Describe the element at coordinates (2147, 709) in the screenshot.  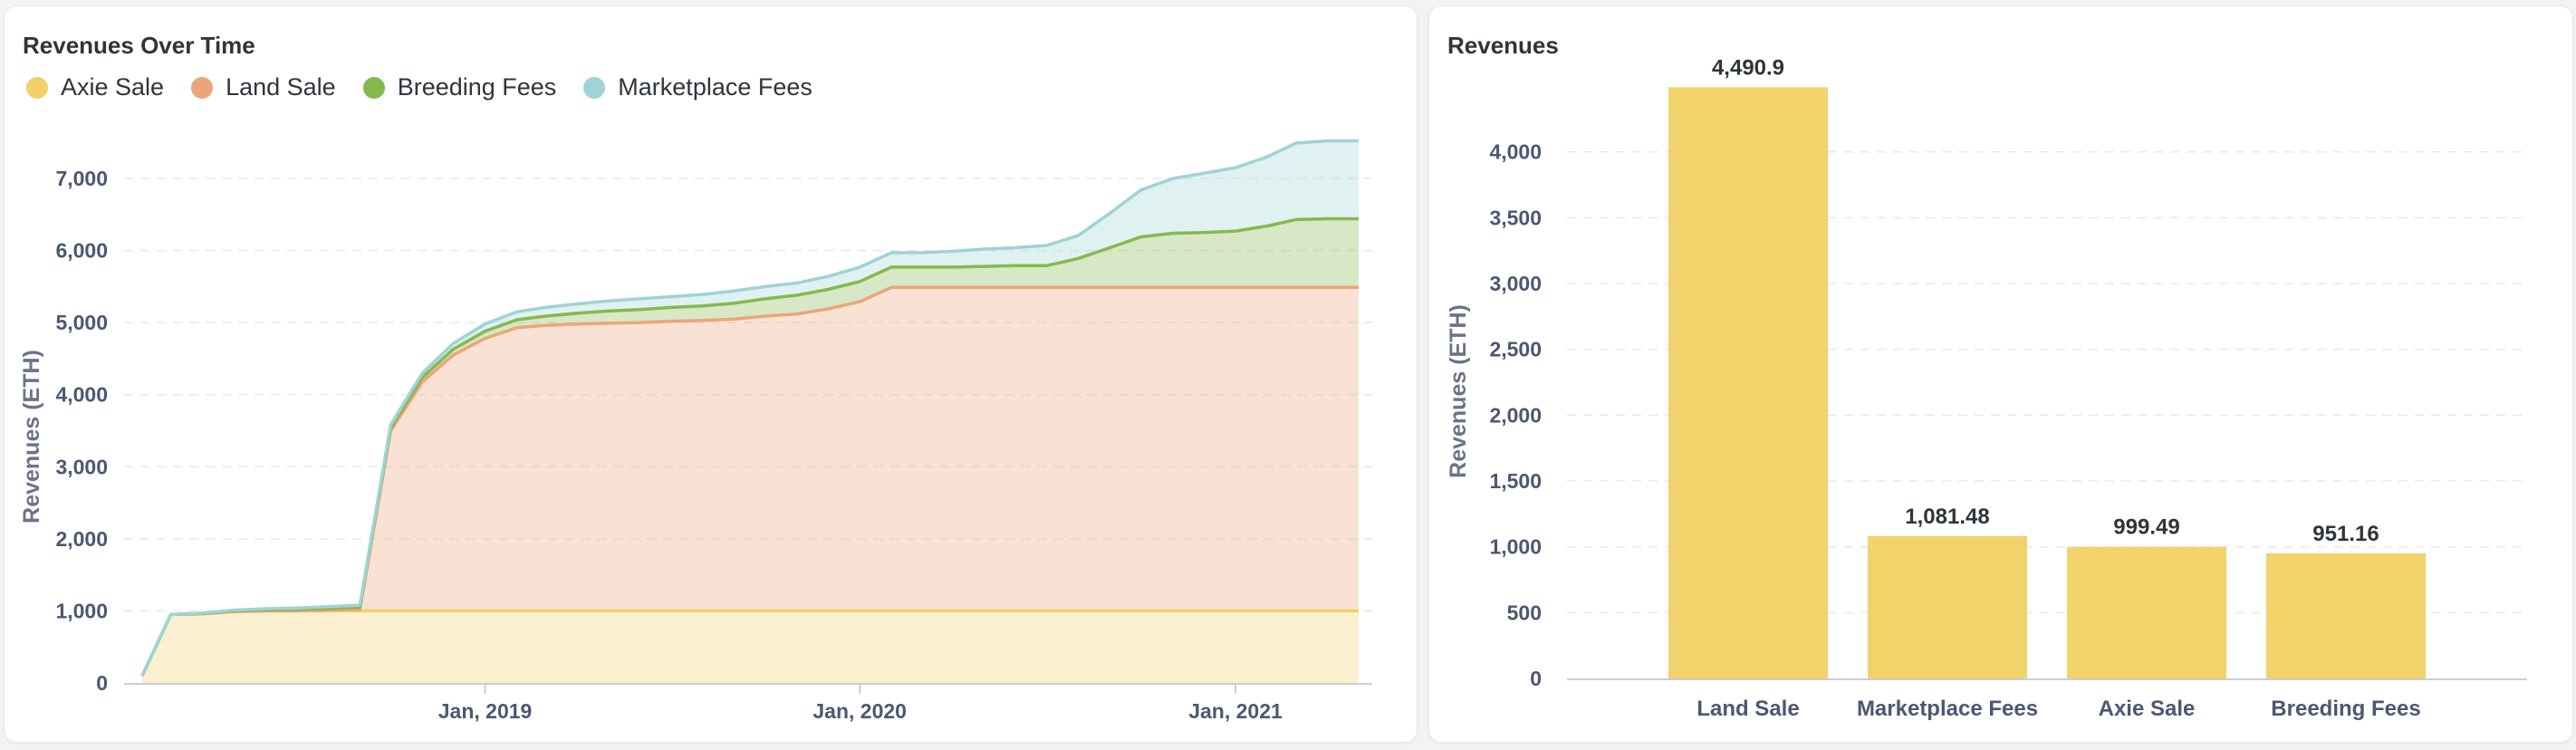
I see `category-label: Axie Sale` at that location.